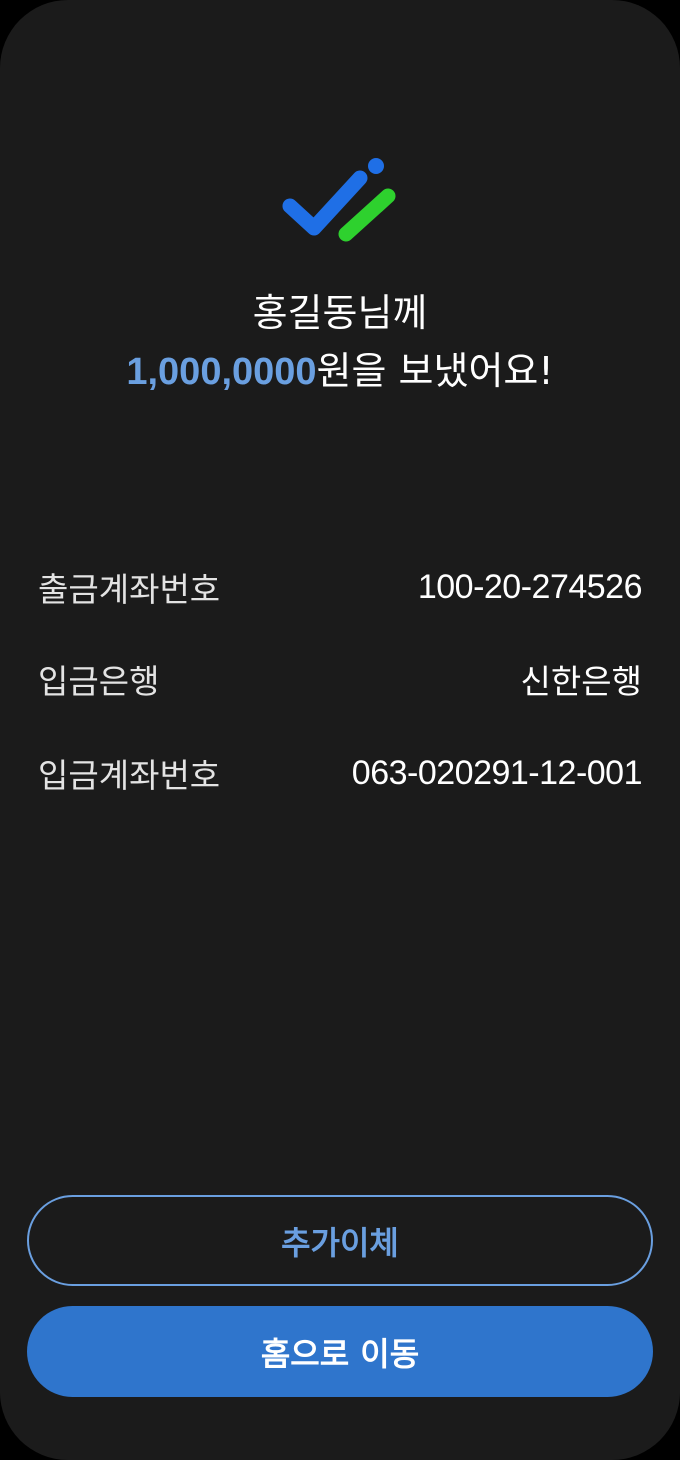 This screenshot has height=1460, width=680. What do you see at coordinates (339, 200) in the screenshot?
I see `check-logo-icon` at bounding box center [339, 200].